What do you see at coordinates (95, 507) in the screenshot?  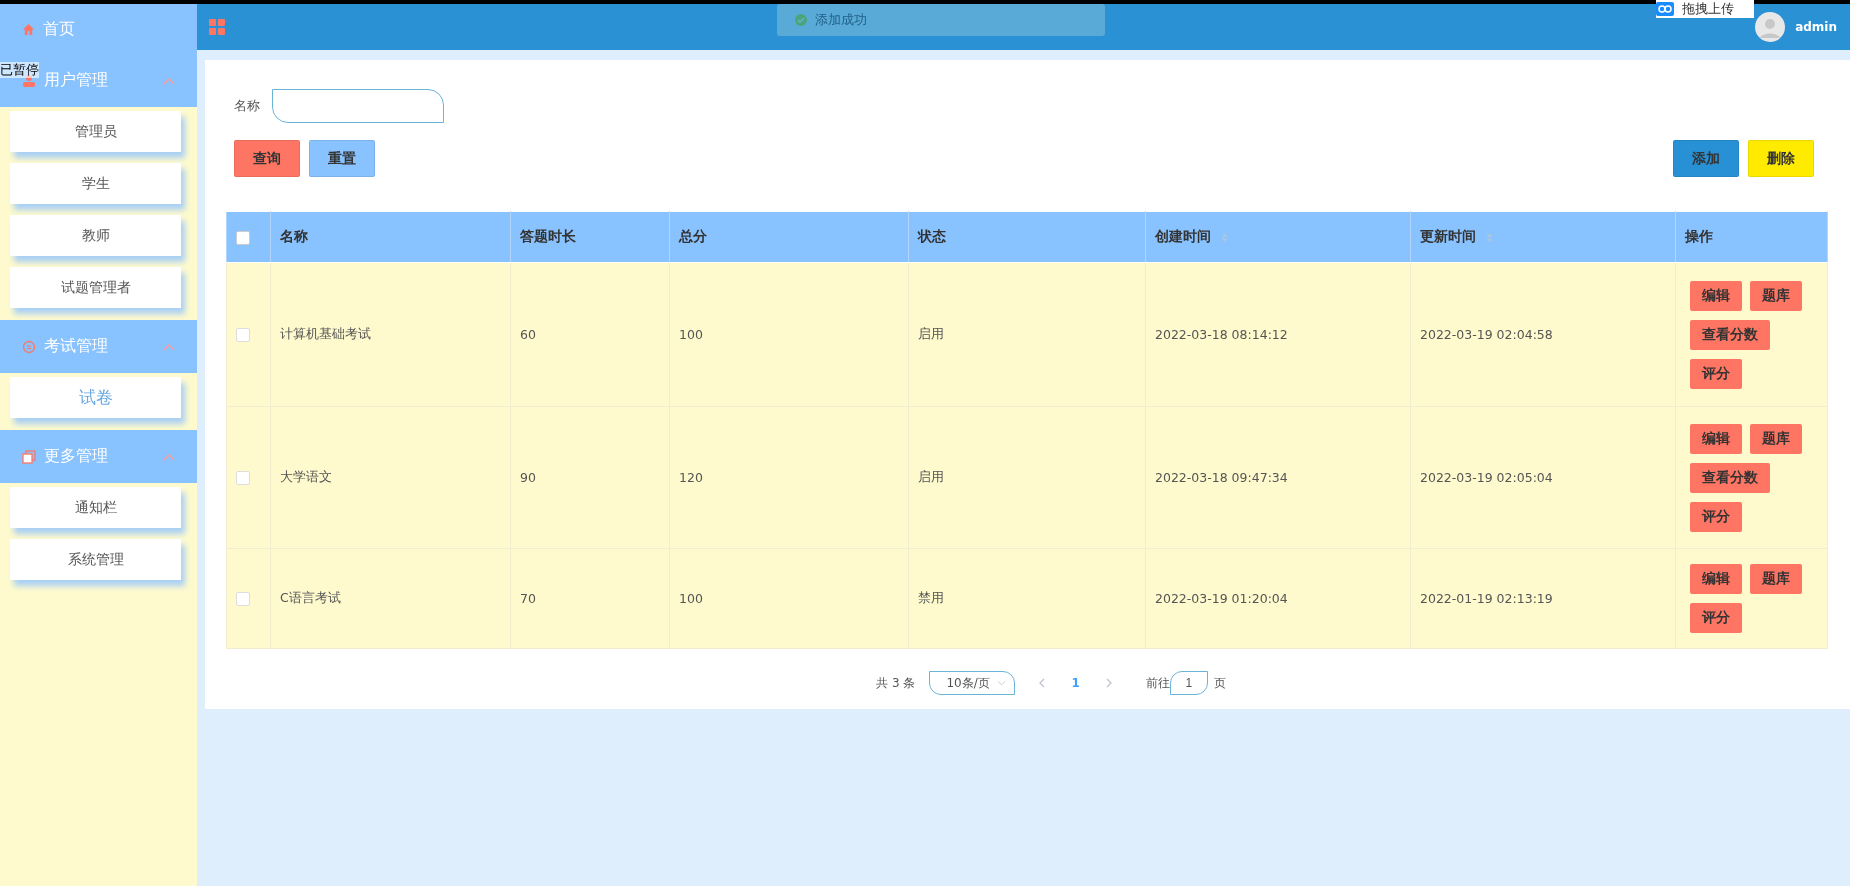 I see `submenu-item: 通知栏` at bounding box center [95, 507].